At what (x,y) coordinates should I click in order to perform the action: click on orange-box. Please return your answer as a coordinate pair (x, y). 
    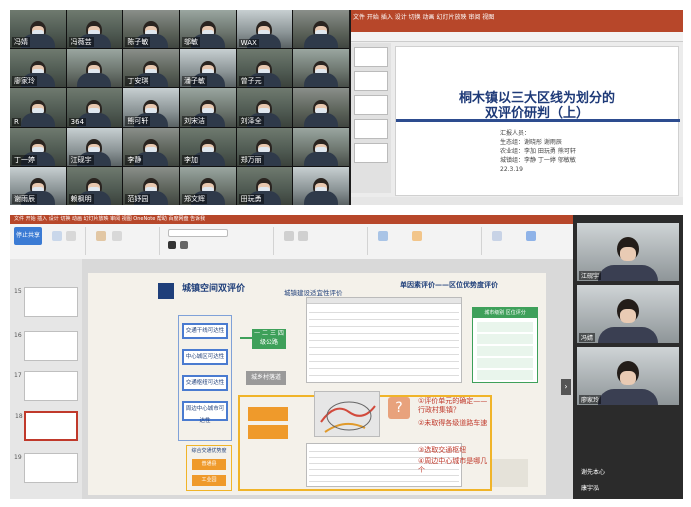
    Looking at the image, I should click on (268, 432).